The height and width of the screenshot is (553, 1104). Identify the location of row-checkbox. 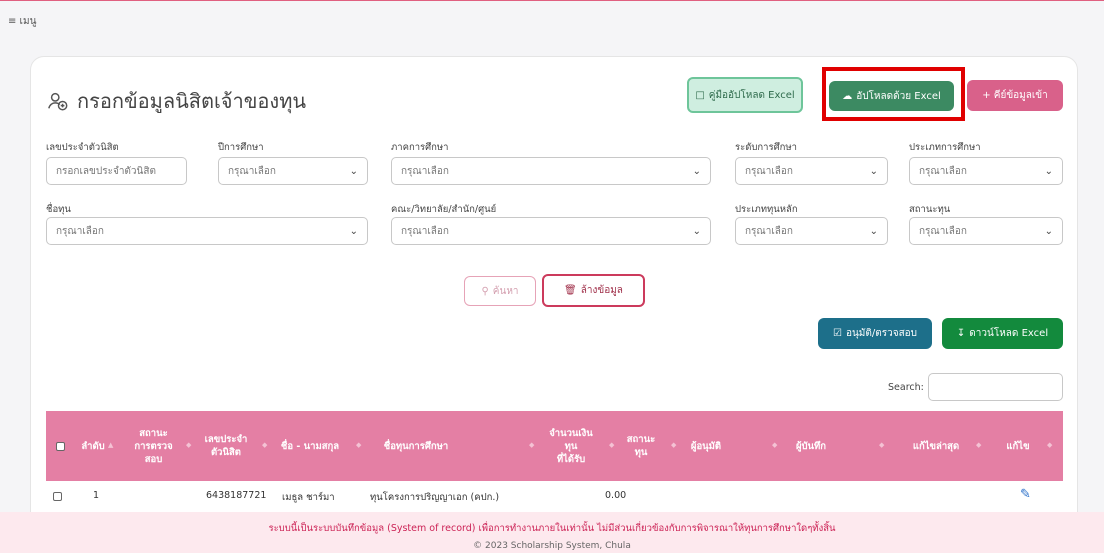
(57, 496).